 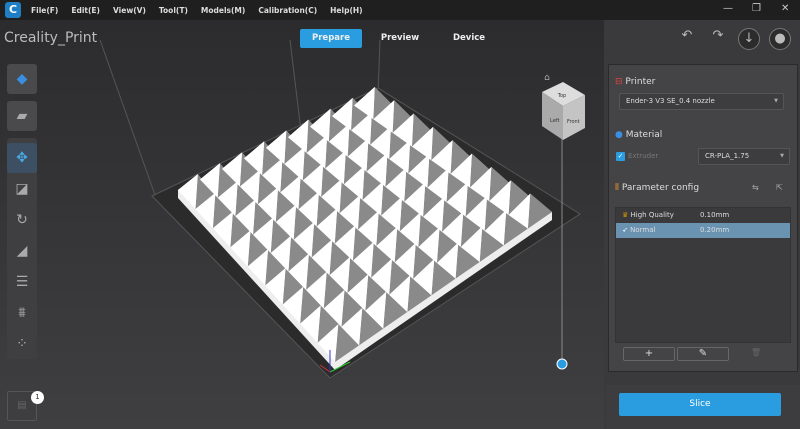 I want to click on redo-icon: ↷, so click(x=718, y=35).